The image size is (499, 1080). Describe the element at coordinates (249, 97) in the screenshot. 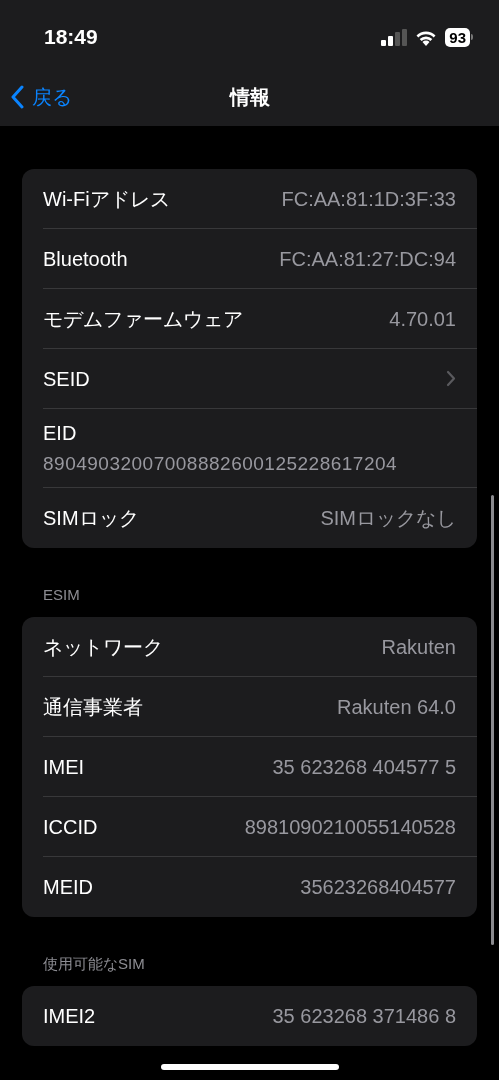

I see `page-title: 情報` at that location.